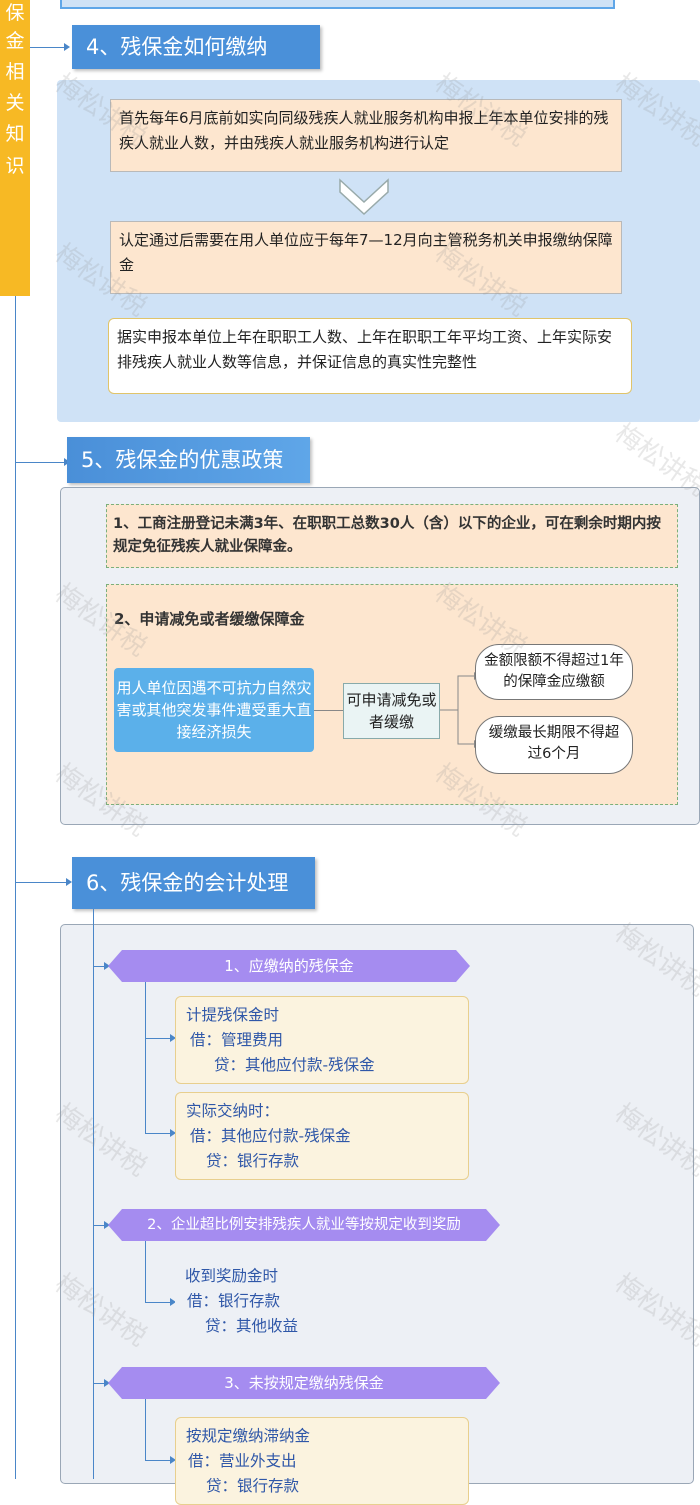  I want to click on previous-panel-edge, so click(337, 4).